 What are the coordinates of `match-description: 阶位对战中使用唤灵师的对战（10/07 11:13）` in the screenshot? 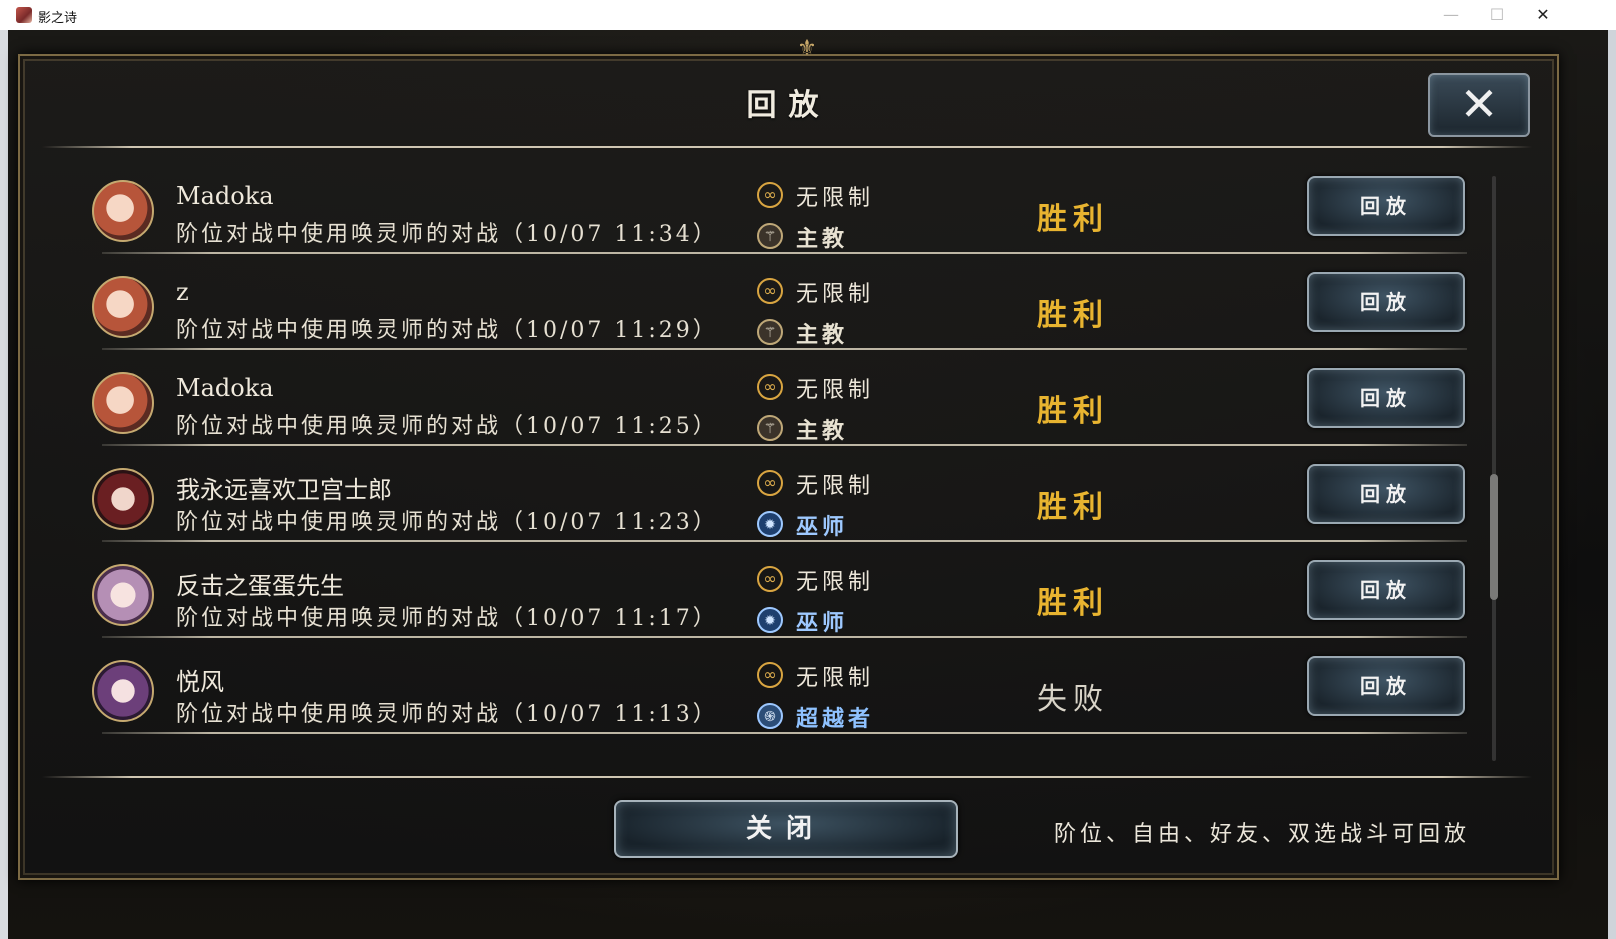 It's located at (447, 714).